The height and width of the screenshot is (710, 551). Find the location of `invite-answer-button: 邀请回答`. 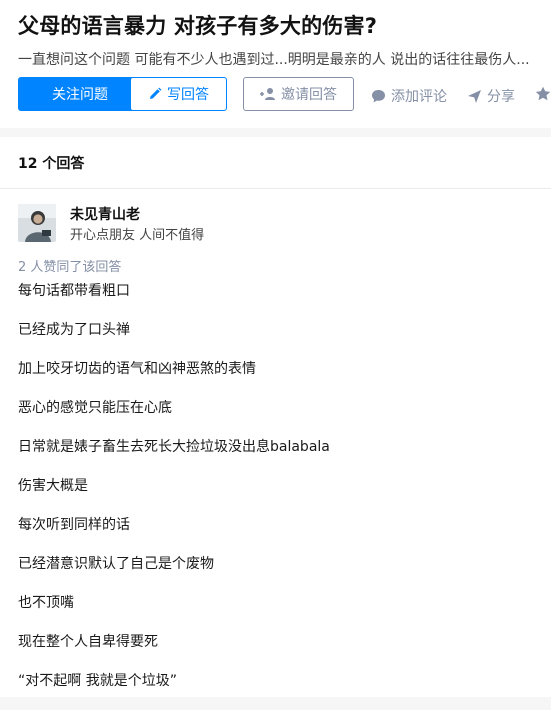

invite-answer-button: 邀请回答 is located at coordinates (298, 94).